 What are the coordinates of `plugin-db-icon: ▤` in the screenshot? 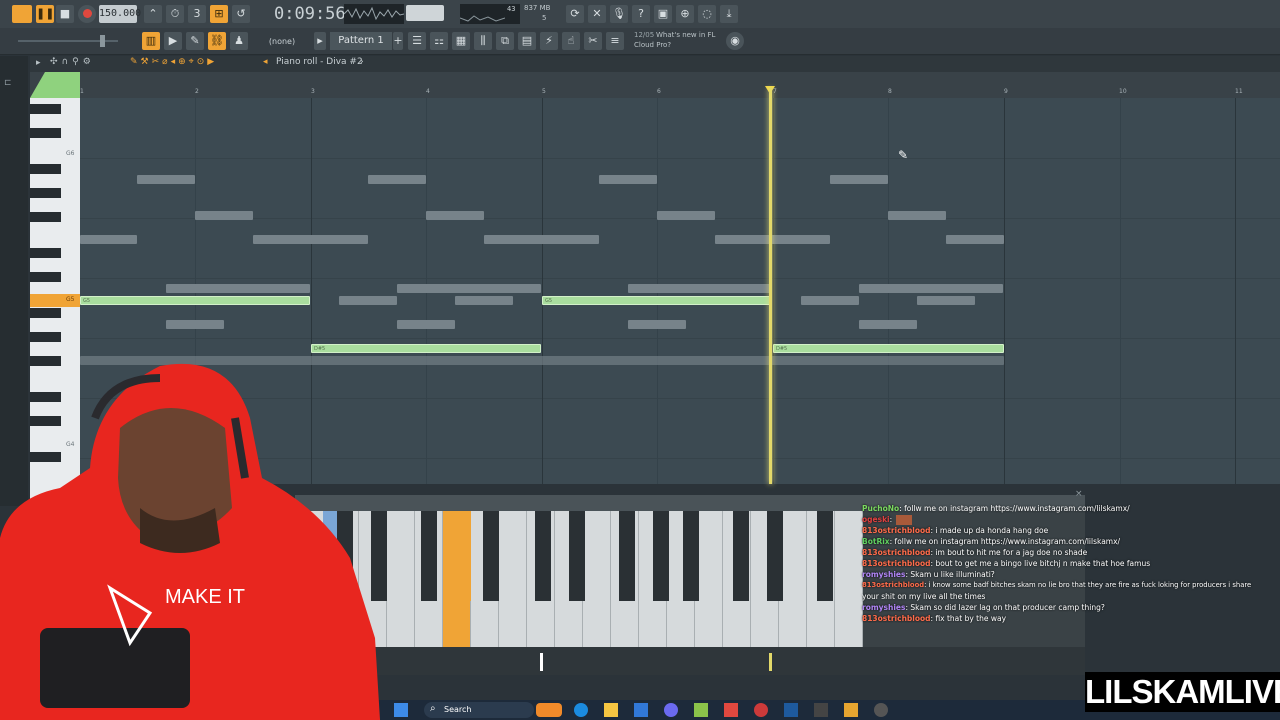 It's located at (527, 41).